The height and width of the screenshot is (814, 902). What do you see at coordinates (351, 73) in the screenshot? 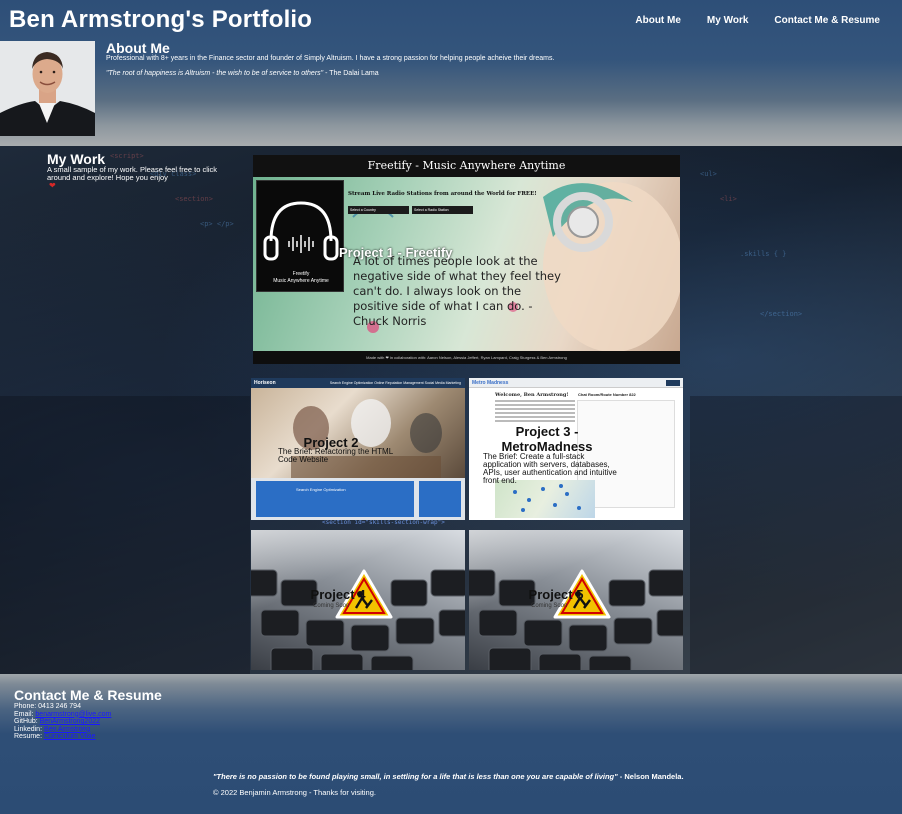
I see `dalai-lama-author: - The Dalai Lama` at bounding box center [351, 73].